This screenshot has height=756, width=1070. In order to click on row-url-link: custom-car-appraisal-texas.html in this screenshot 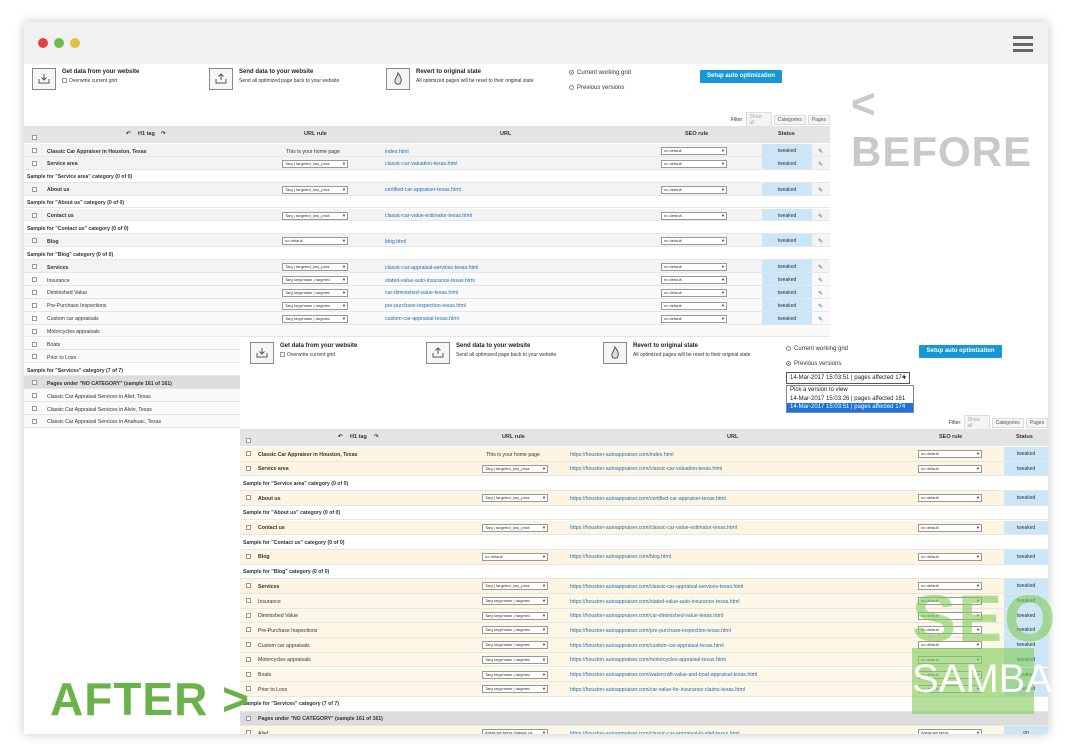, I will do `click(422, 319)`.